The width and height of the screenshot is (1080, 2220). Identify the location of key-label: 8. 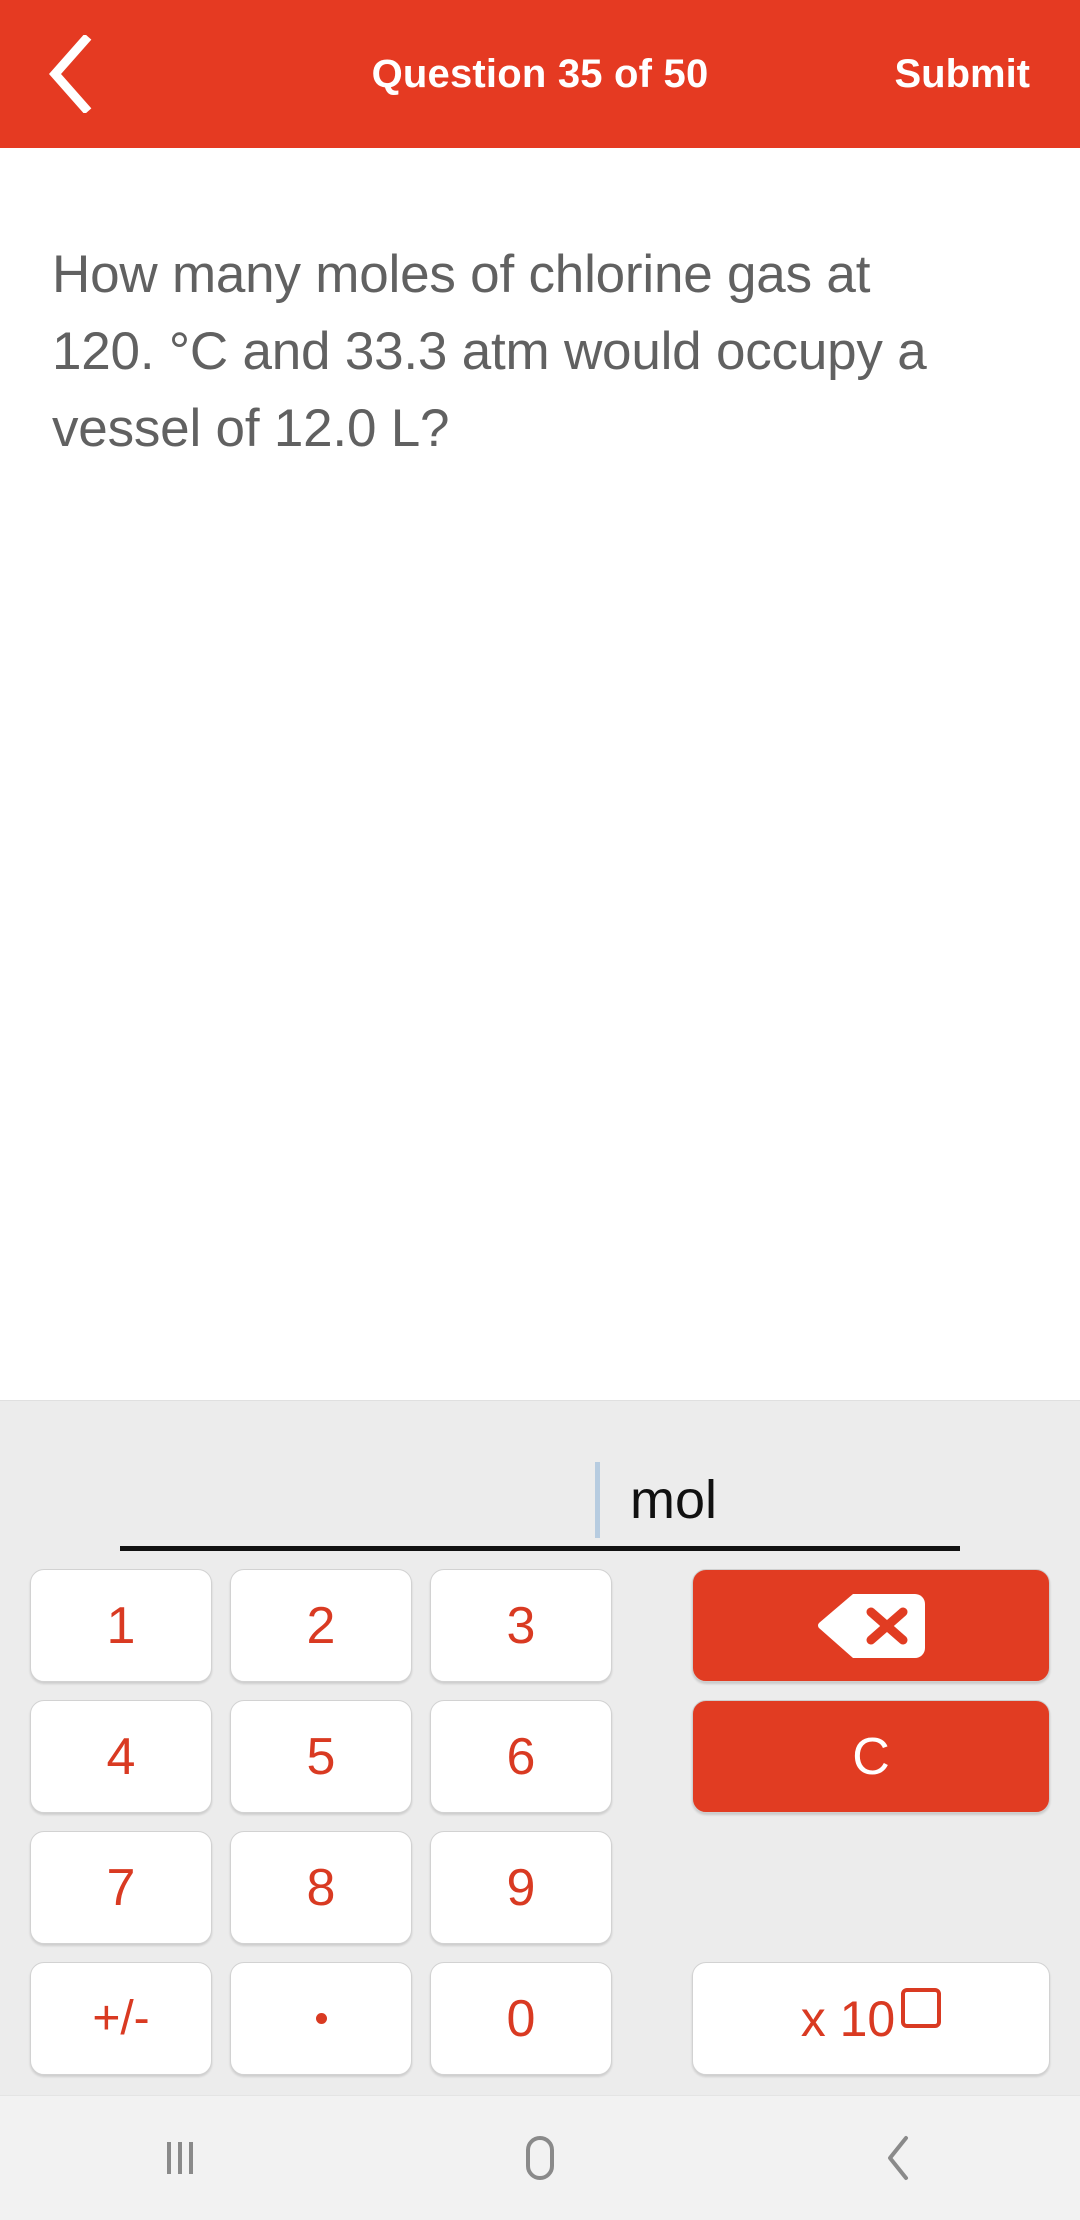
(321, 1887).